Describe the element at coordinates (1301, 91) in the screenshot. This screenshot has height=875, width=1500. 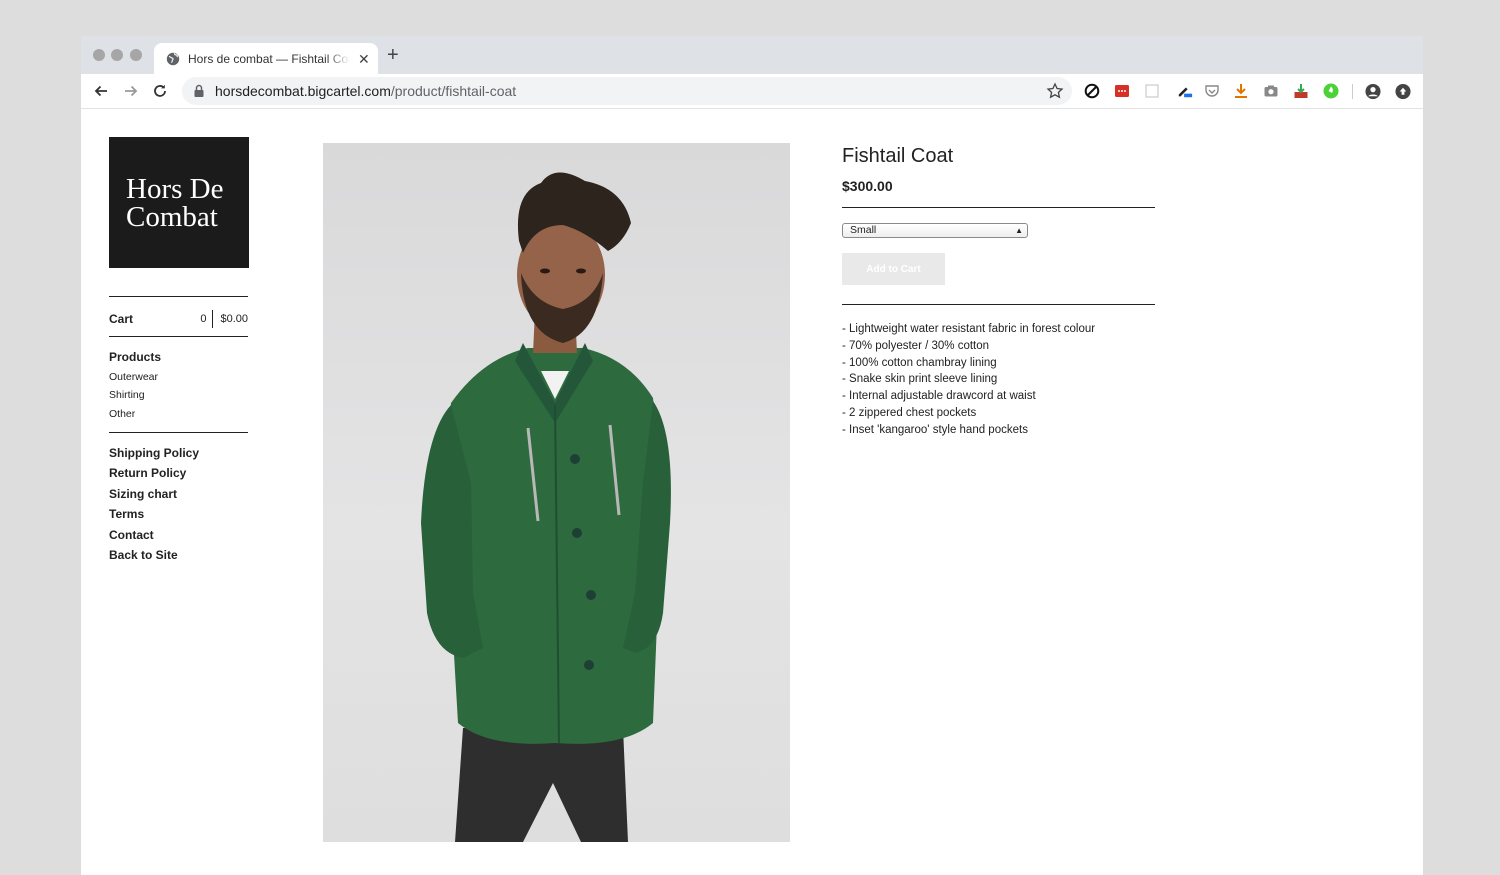
I see `inbox-download-icon` at that location.